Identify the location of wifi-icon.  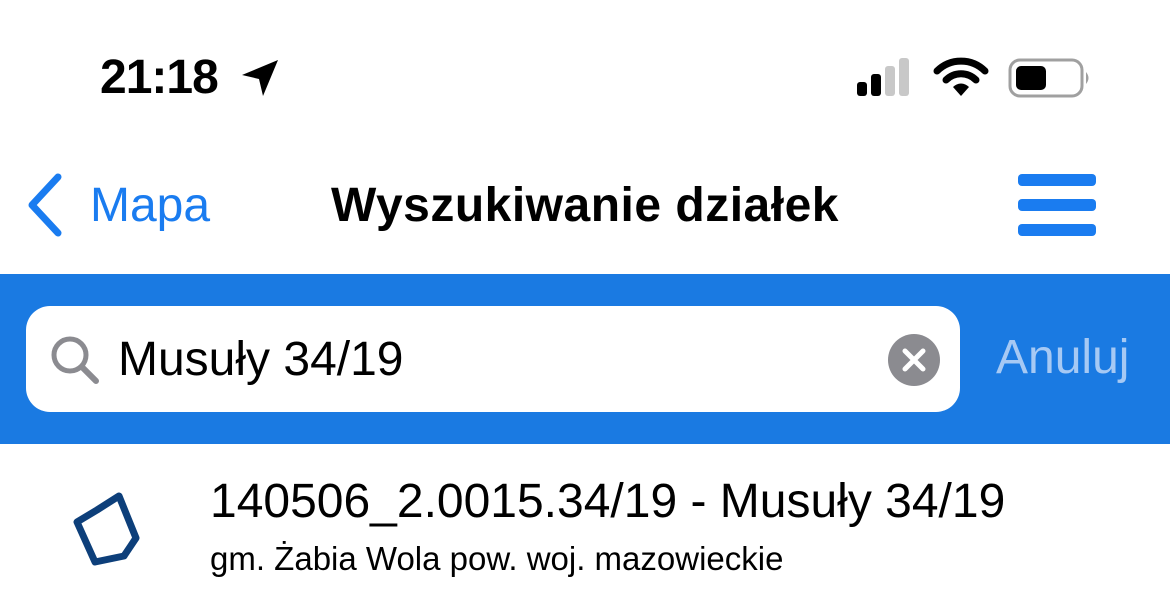
(961, 76).